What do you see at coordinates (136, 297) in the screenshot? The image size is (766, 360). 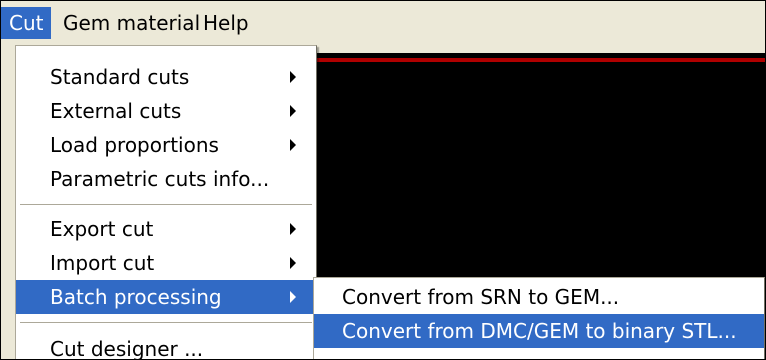 I see `menu-item-label: Batch processing` at bounding box center [136, 297].